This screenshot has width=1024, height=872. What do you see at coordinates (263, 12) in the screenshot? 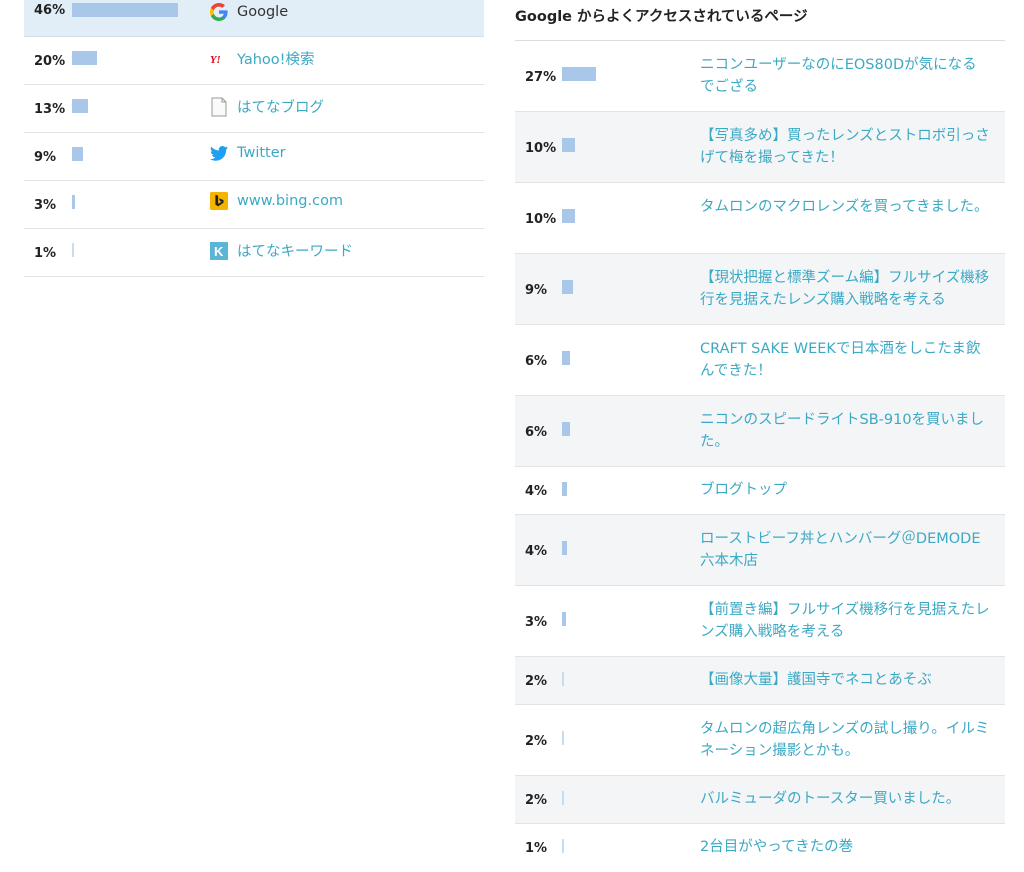
I see `referrer-source-label: Google` at bounding box center [263, 12].